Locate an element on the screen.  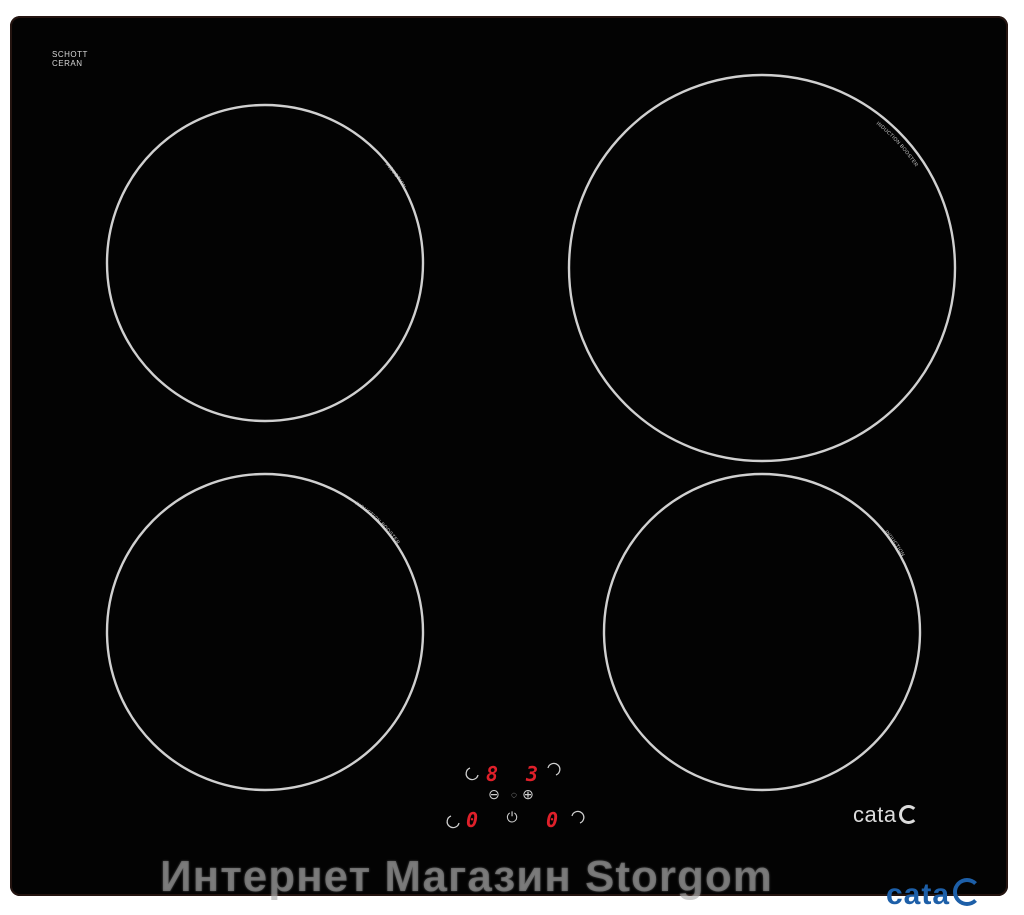
cooking-zone-rear-right is located at coordinates (762, 632).